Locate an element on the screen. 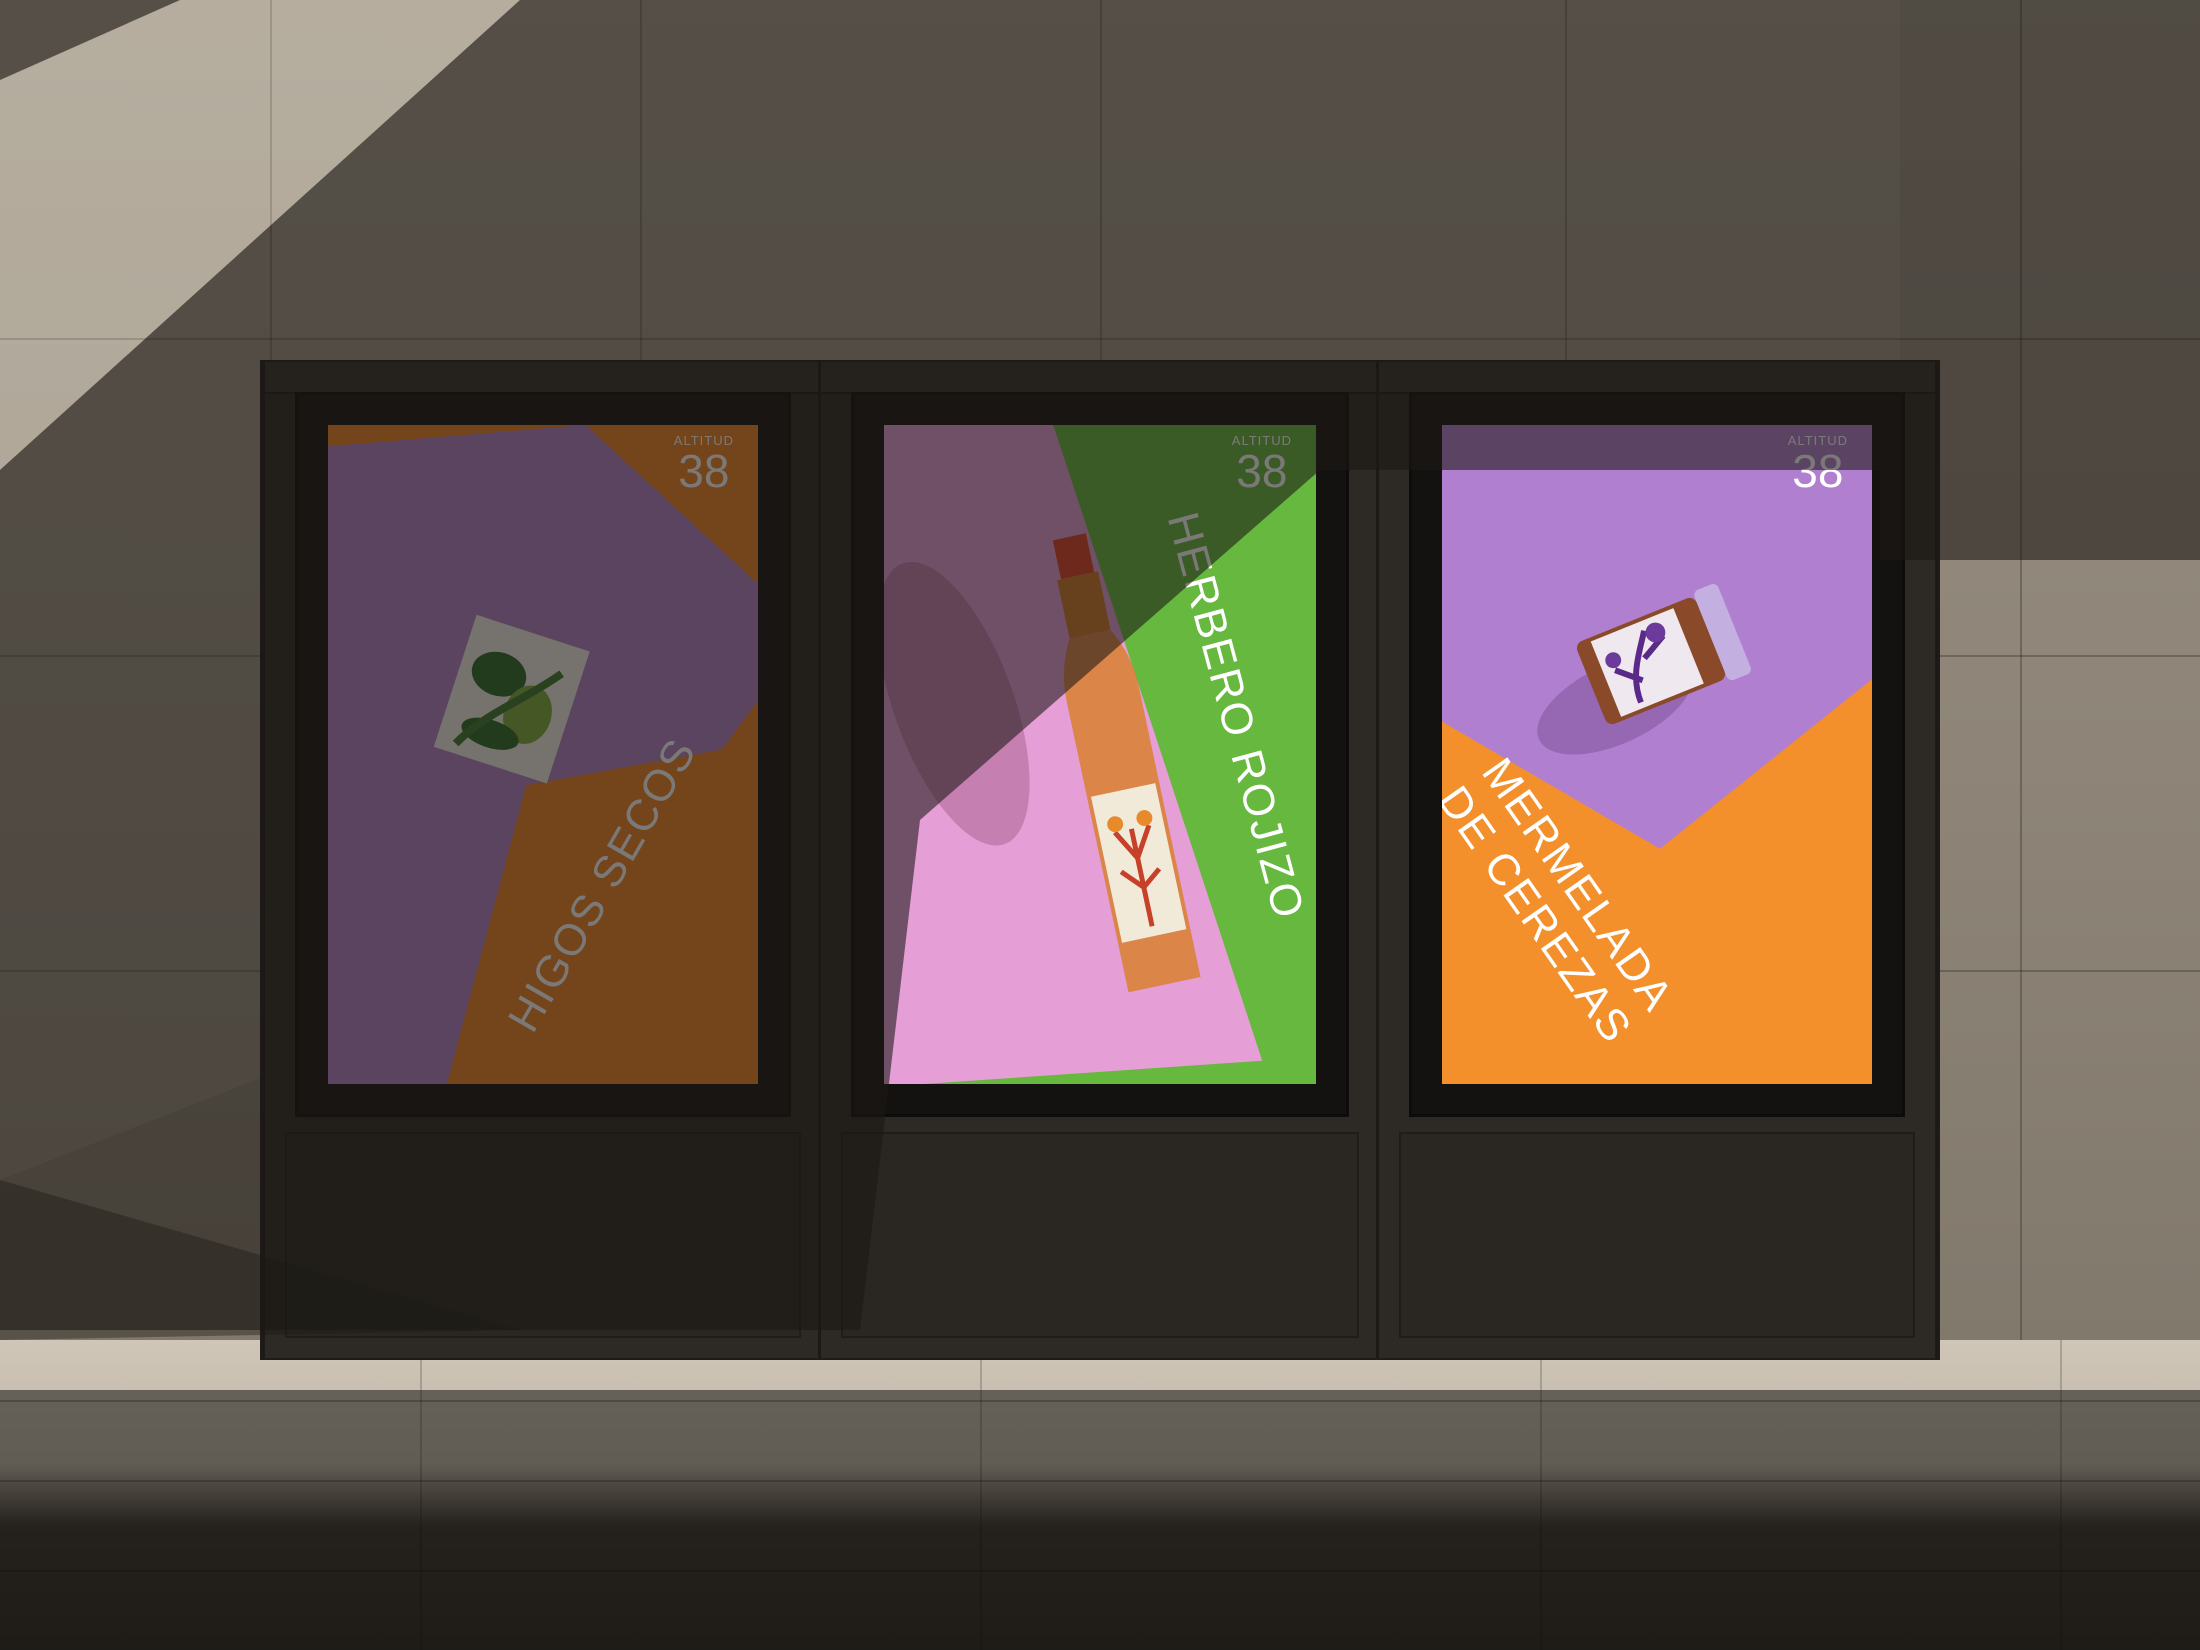  poster-higos-secos: ALTITUD 38 HIGOS SECOS is located at coordinates (543, 754).